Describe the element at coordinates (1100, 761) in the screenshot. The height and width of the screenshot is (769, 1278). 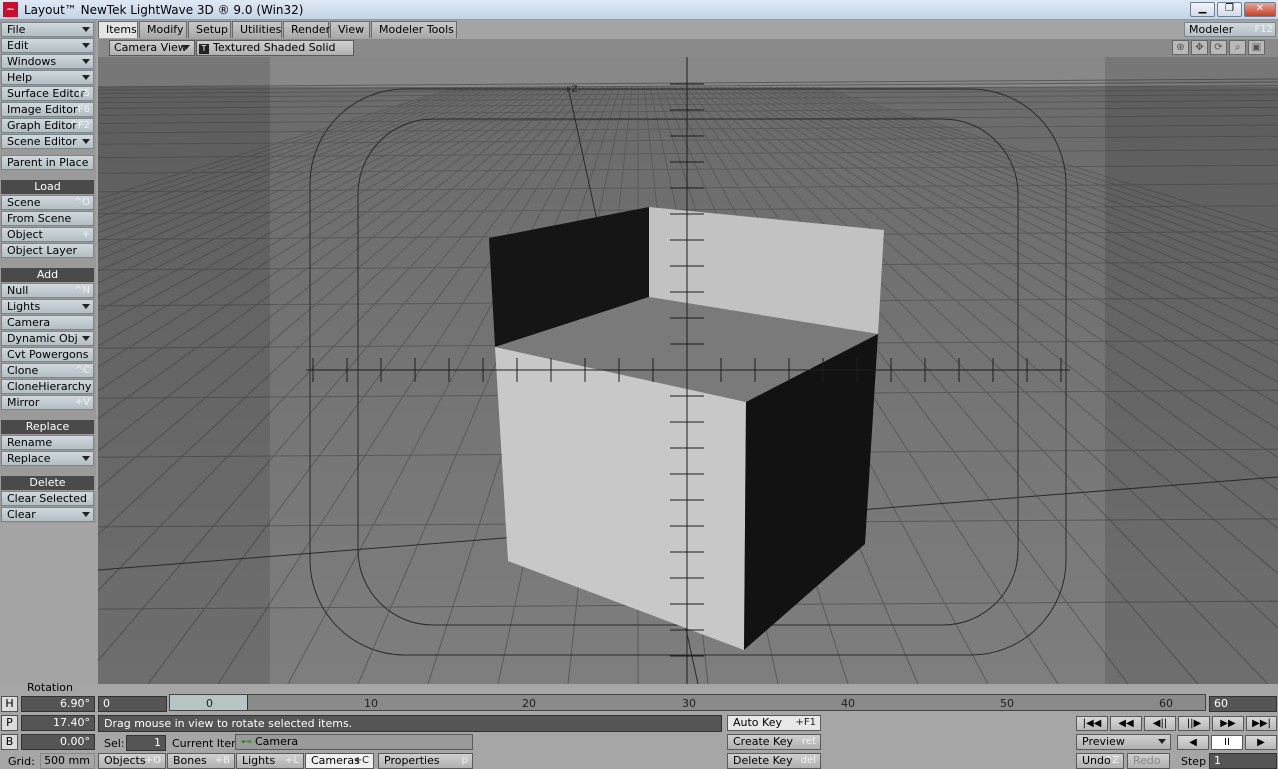
I see `undo-button: Undo ^Z` at that location.